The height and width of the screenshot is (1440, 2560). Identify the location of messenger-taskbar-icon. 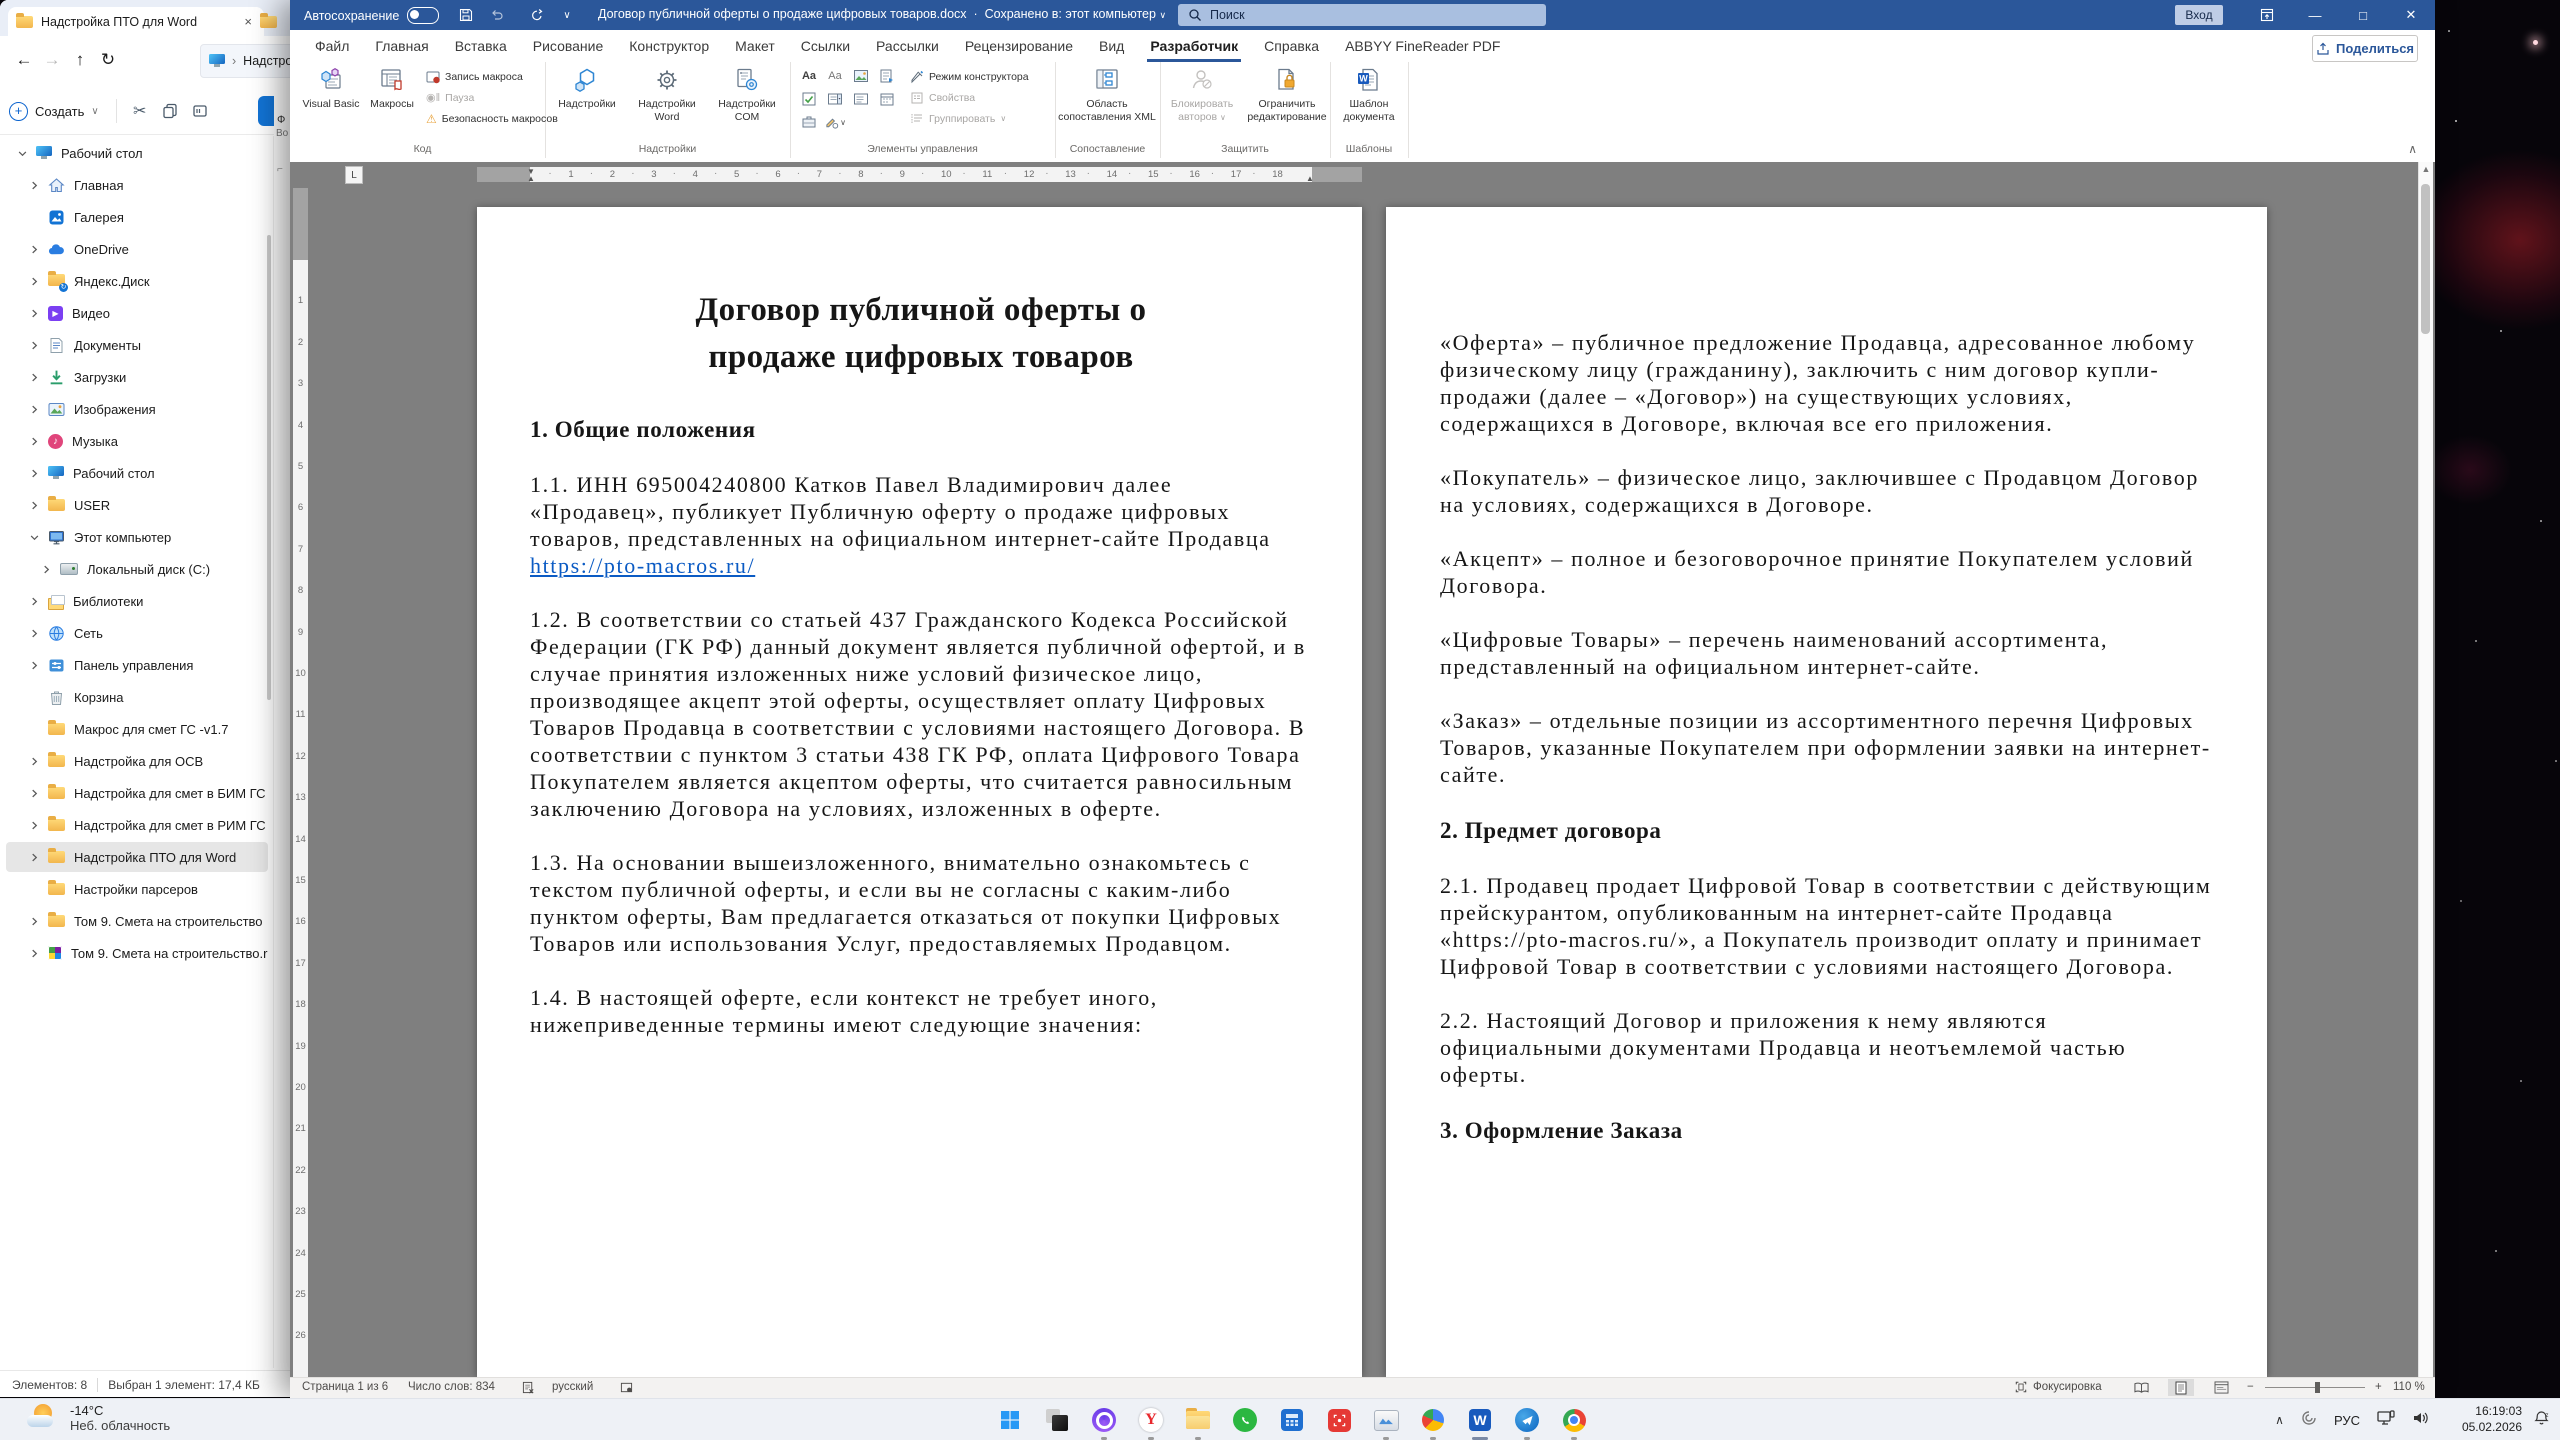
(1527, 1422).